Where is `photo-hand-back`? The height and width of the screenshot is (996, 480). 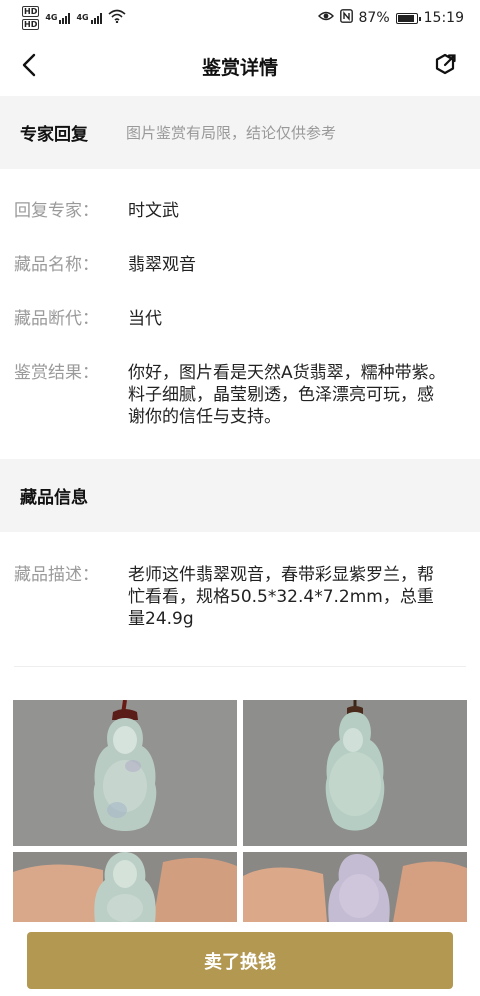 photo-hand-back is located at coordinates (355, 887).